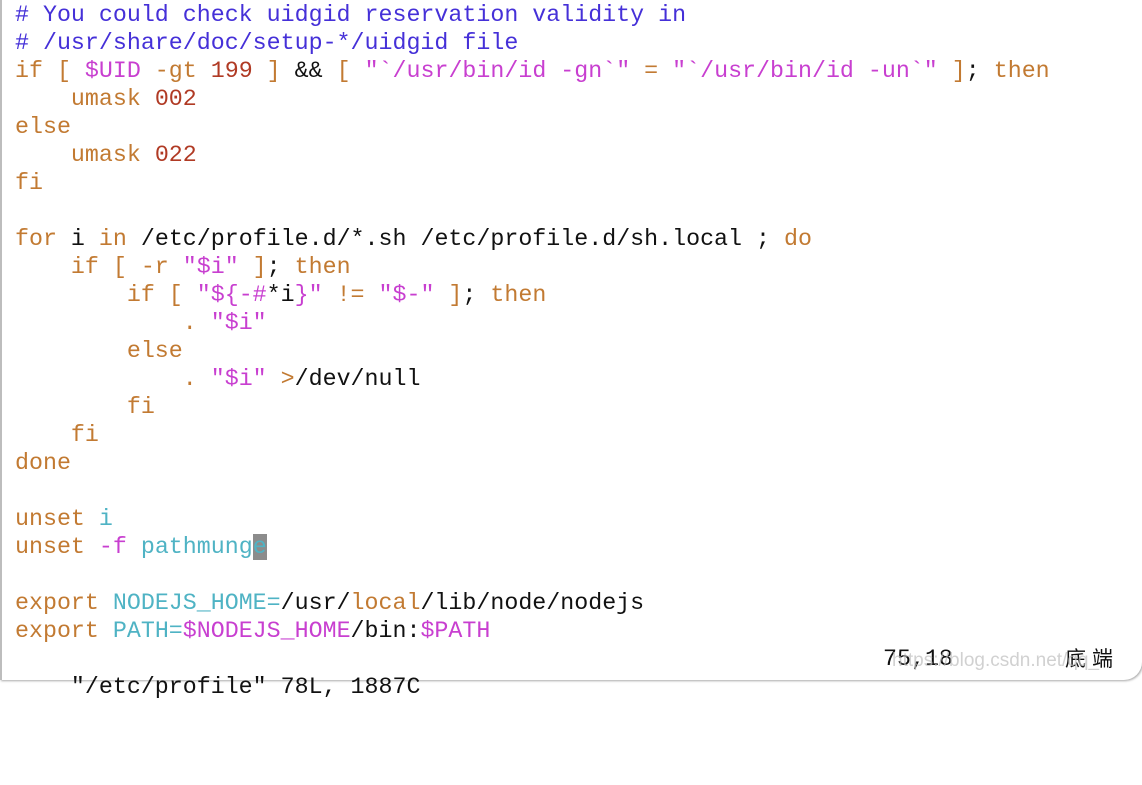 The height and width of the screenshot is (785, 1142). Describe the element at coordinates (357, 379) in the screenshot. I see `code-token: /dev/null` at that location.